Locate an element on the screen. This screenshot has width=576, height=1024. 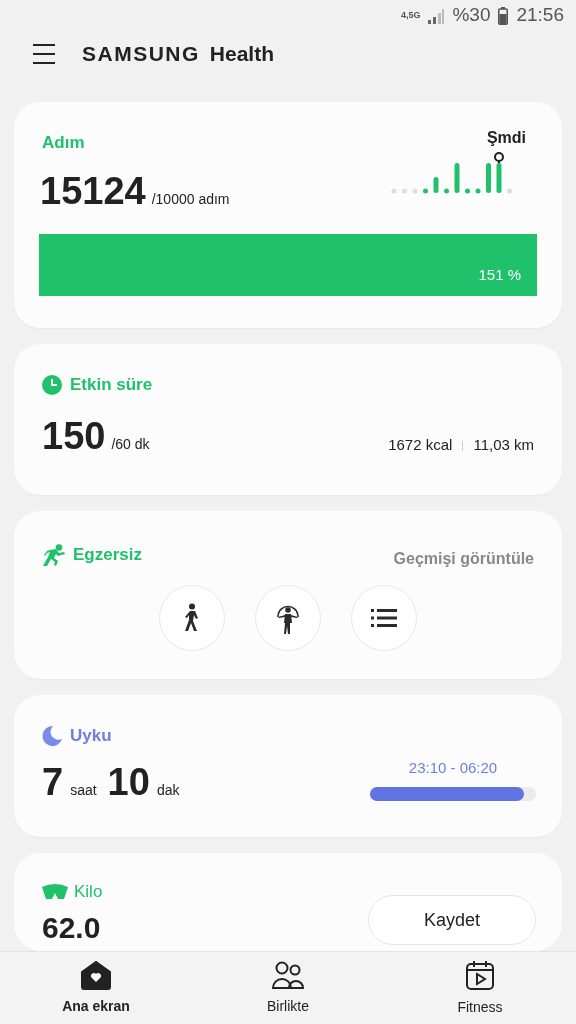
now-label: Şmdi is located at coordinates (506, 137).